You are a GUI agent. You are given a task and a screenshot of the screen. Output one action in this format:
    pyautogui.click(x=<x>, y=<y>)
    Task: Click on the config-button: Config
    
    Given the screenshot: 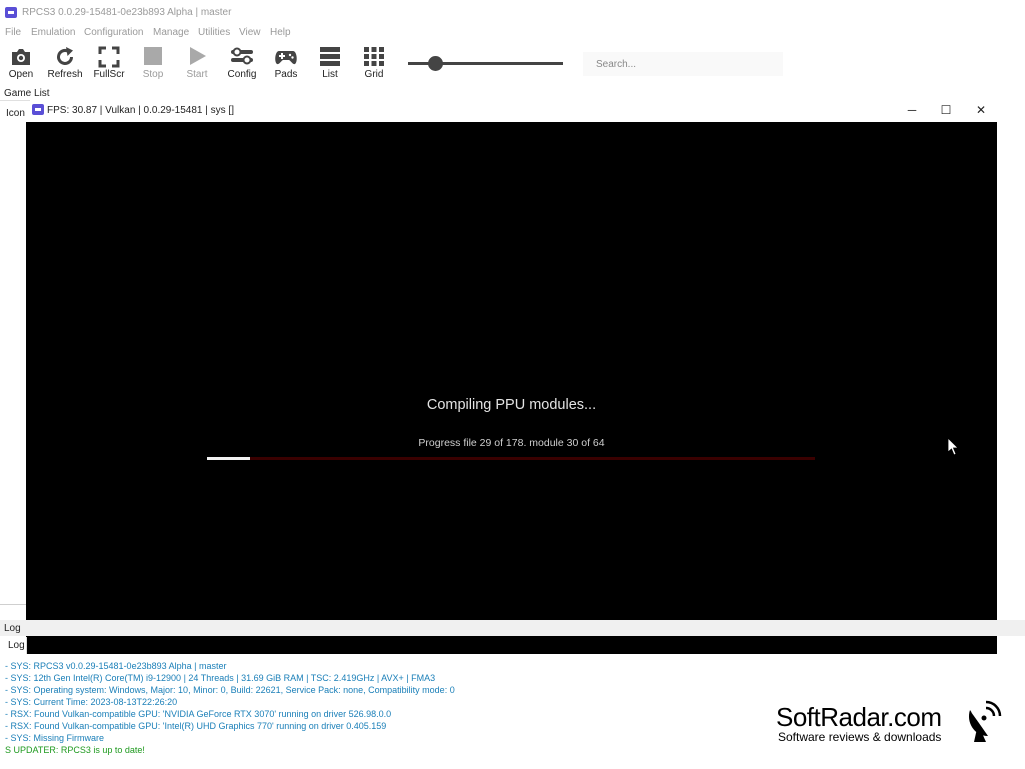 What is the action you would take?
    pyautogui.click(x=242, y=64)
    